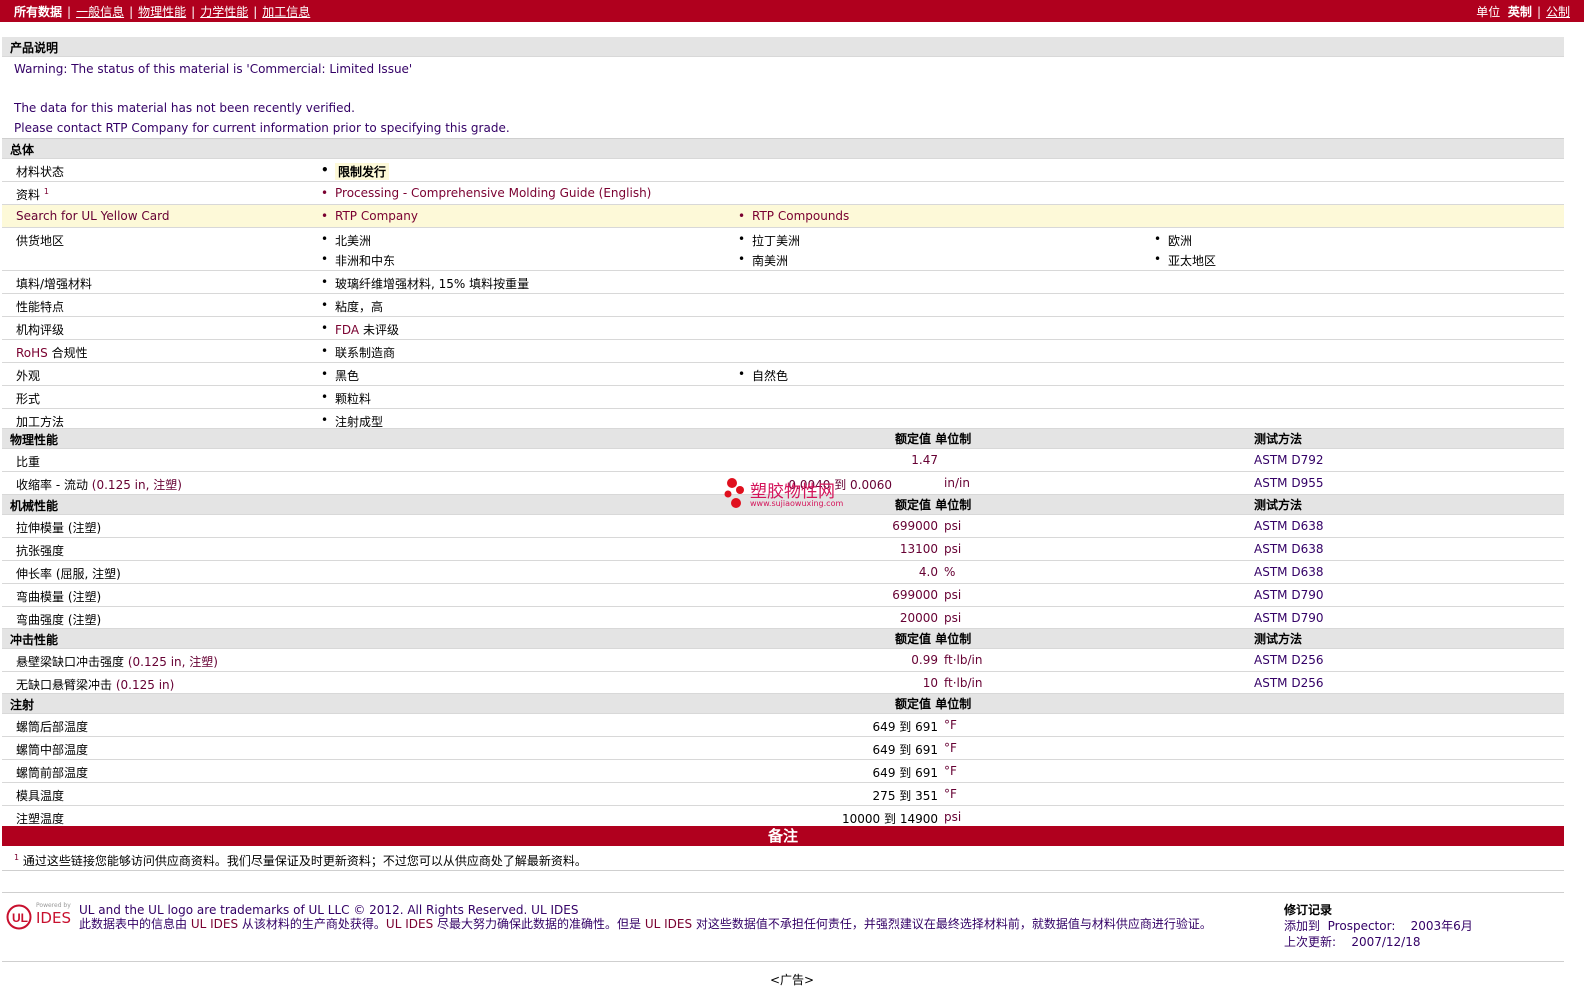 Image resolution: width=1584 pixels, height=997 pixels. I want to click on row-label: 资料 1, so click(32, 194).